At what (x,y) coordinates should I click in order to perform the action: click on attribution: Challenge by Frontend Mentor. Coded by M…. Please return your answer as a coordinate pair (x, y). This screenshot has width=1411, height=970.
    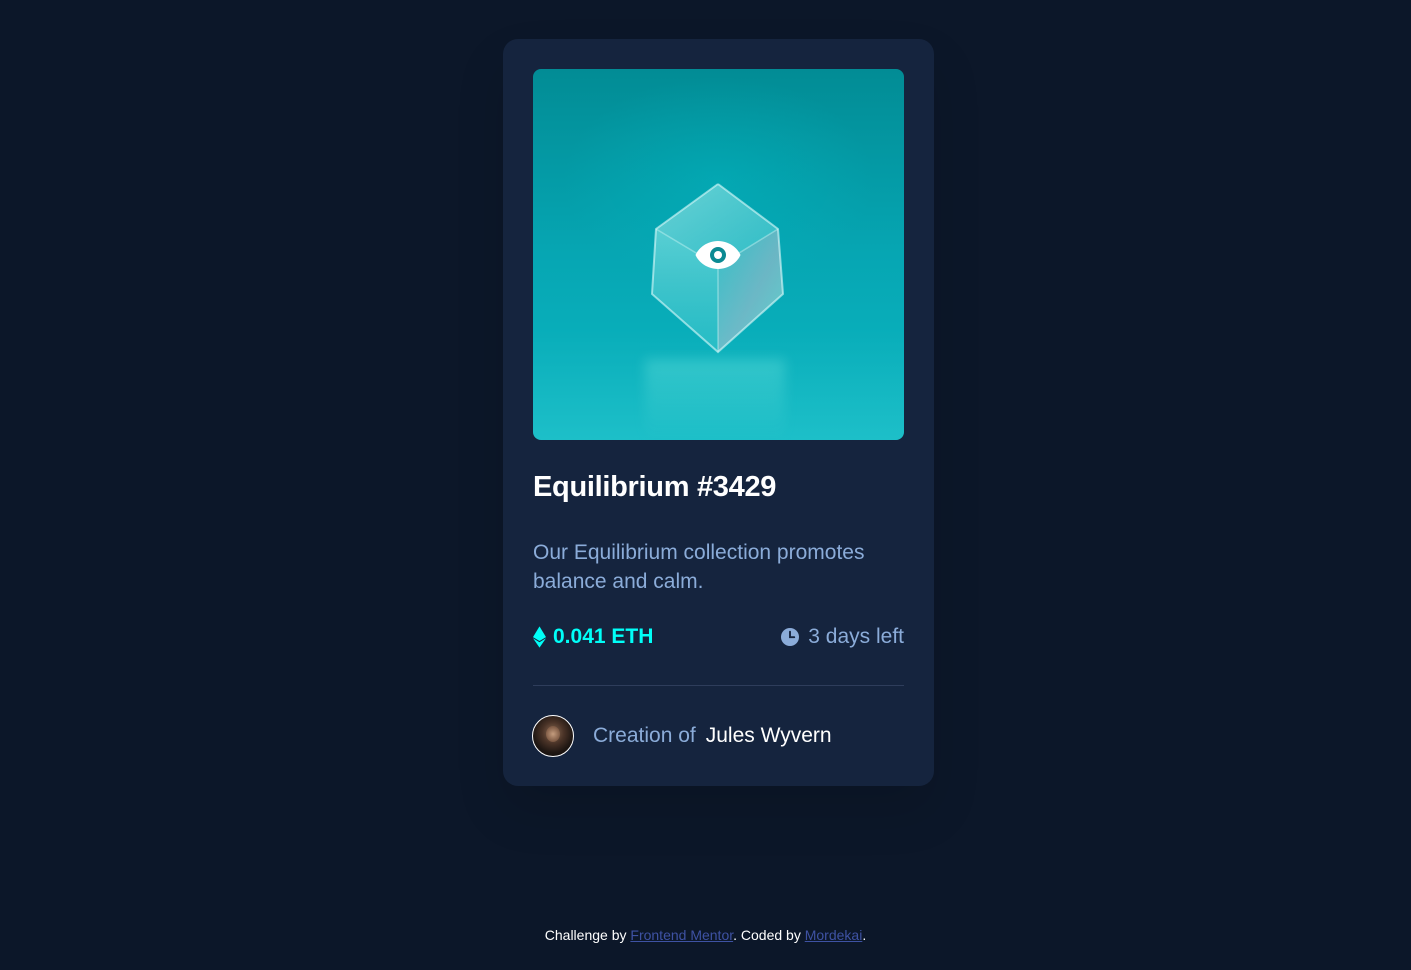
    Looking at the image, I should click on (705, 935).